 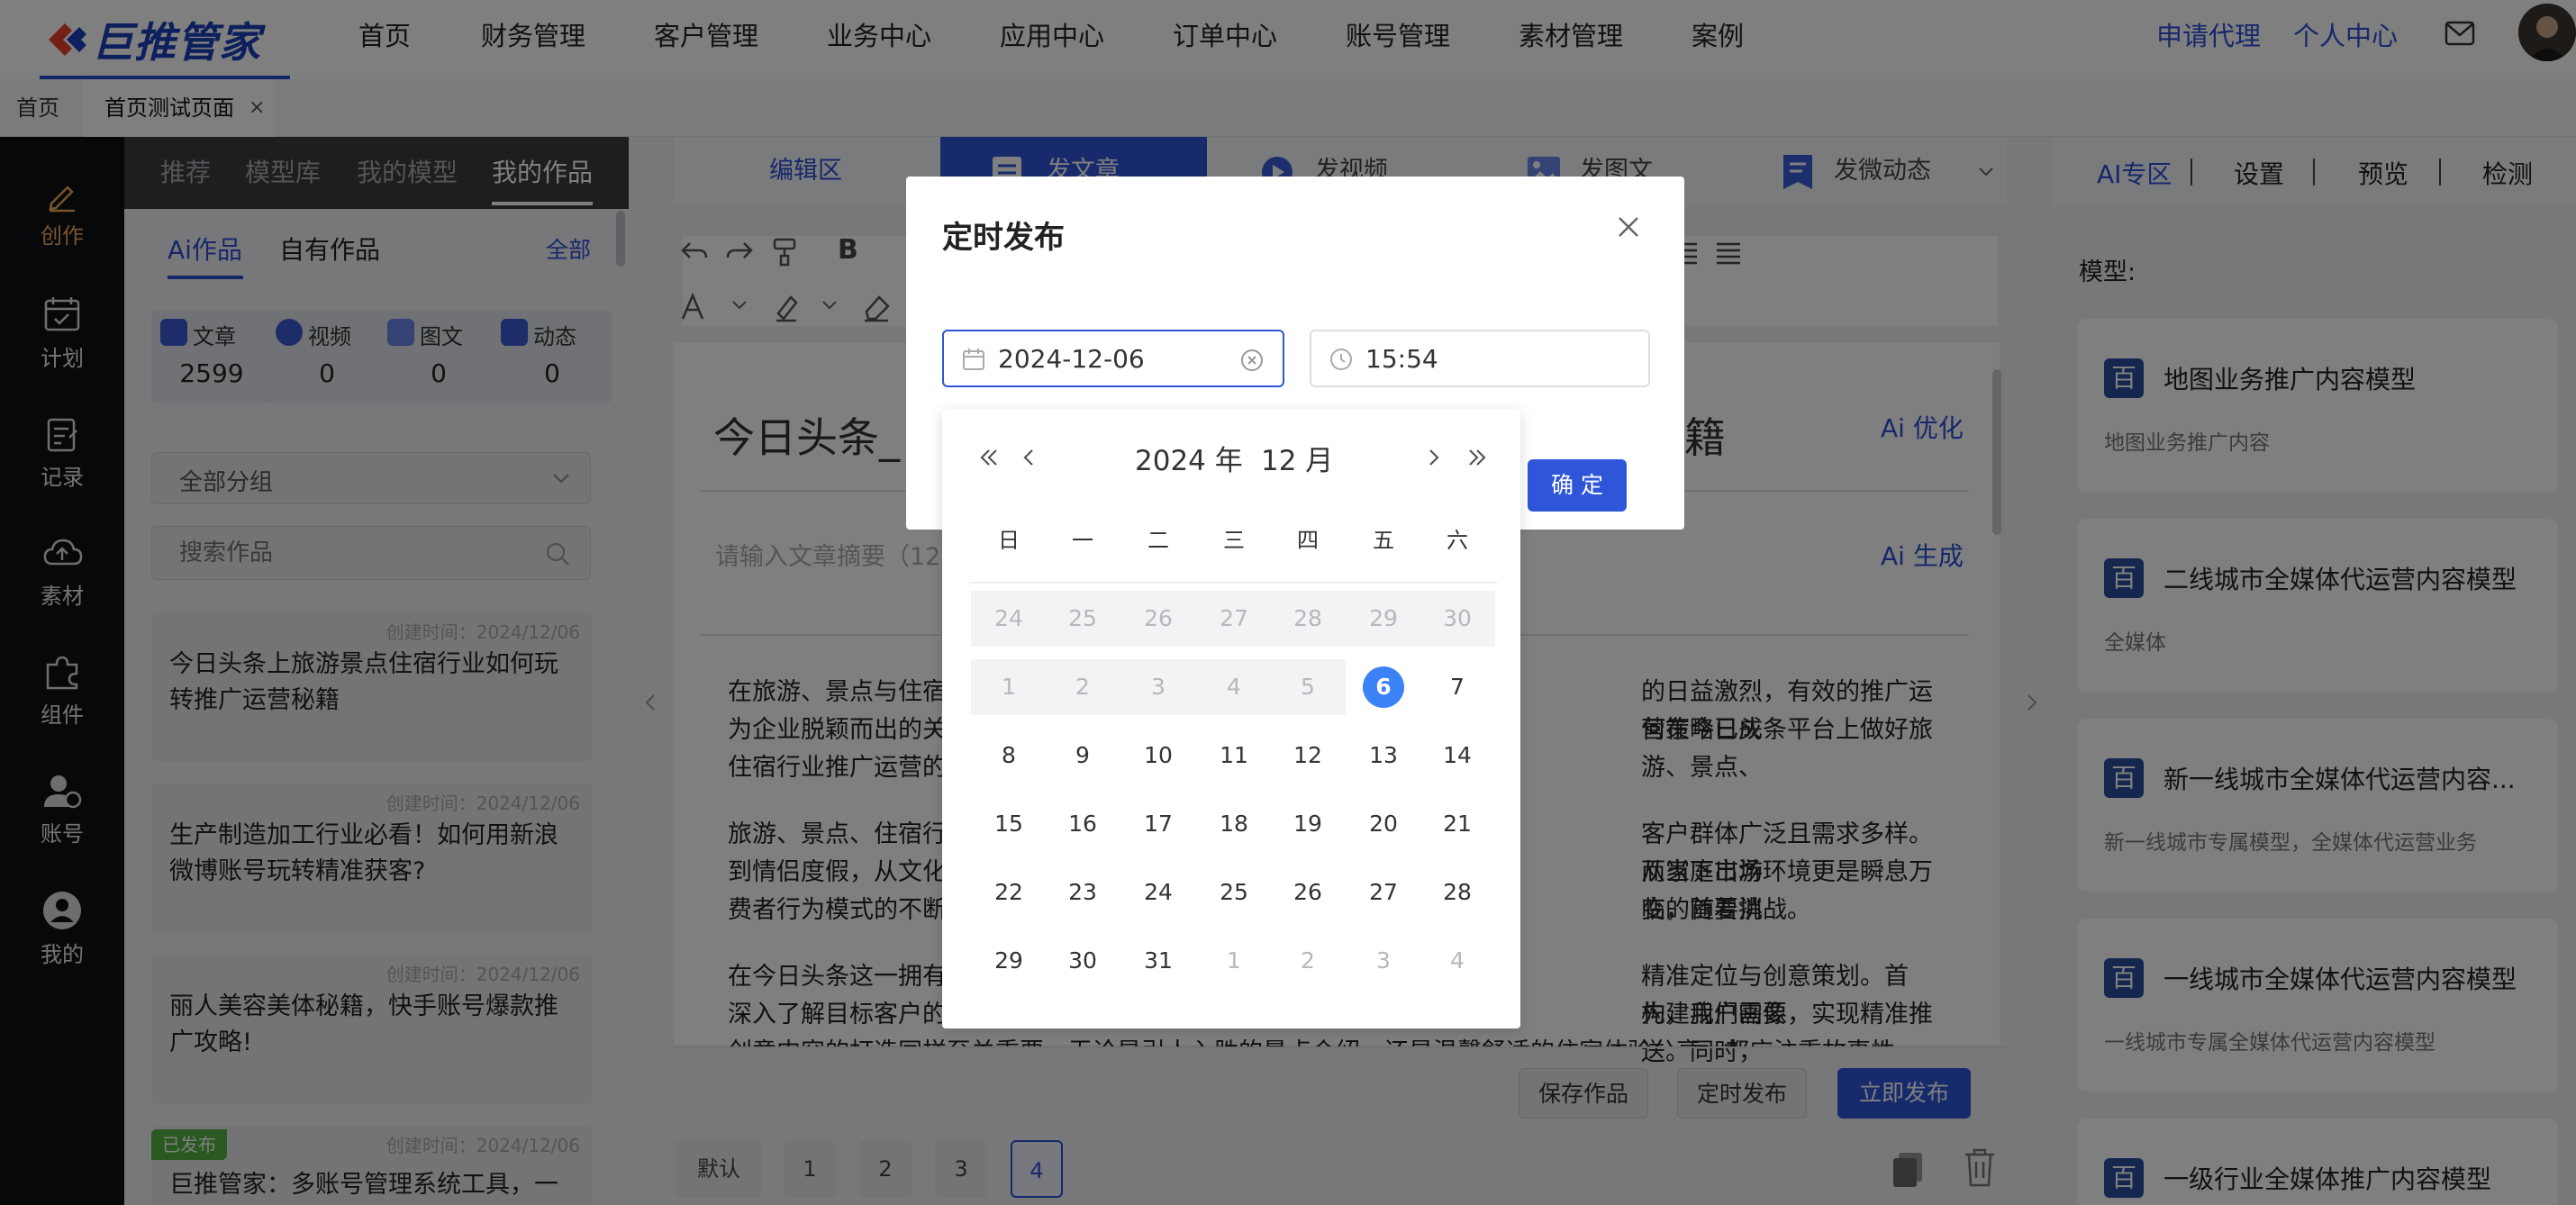 I want to click on calendar-day: 8, so click(x=1009, y=756).